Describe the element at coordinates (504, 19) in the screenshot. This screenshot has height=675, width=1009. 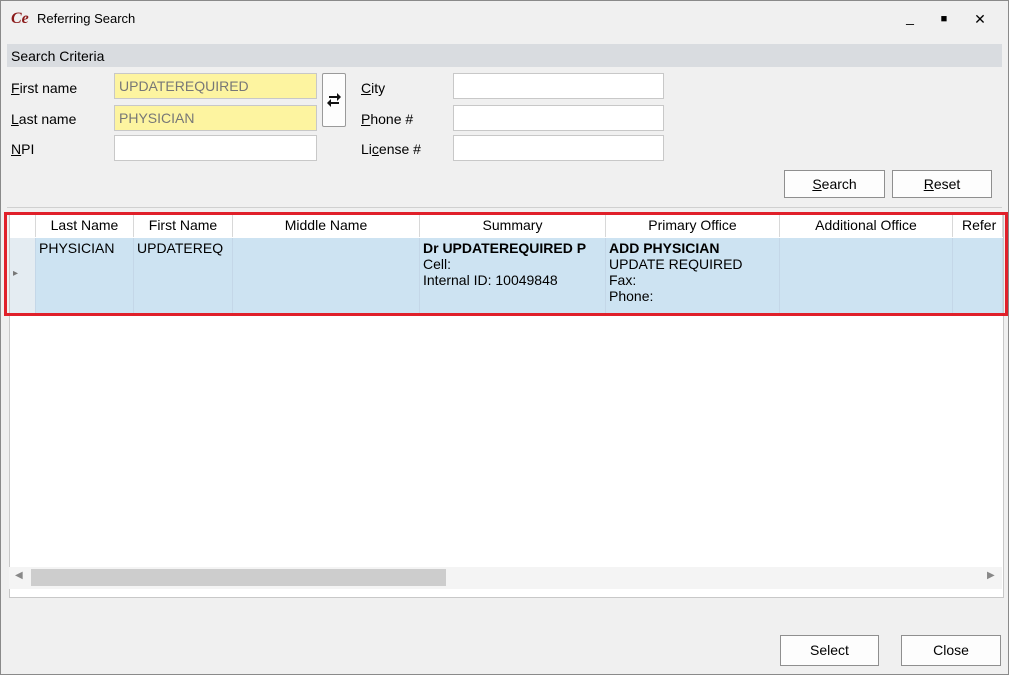
I see `title-bar: Ce Referring Search _ ■ ✕` at that location.